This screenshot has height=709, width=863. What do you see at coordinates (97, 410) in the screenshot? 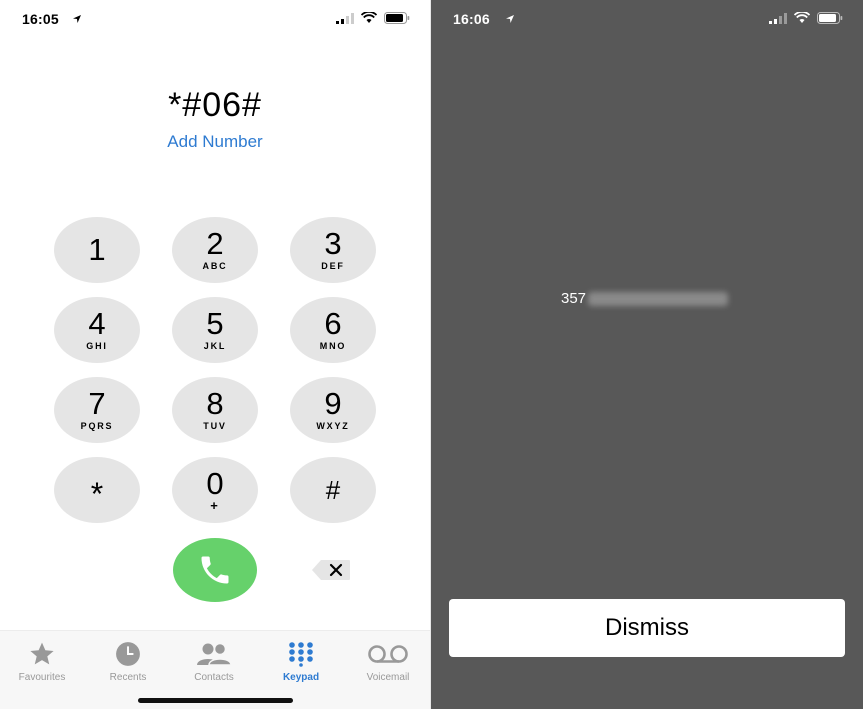
I see `key-7: 7 PQRS` at bounding box center [97, 410].